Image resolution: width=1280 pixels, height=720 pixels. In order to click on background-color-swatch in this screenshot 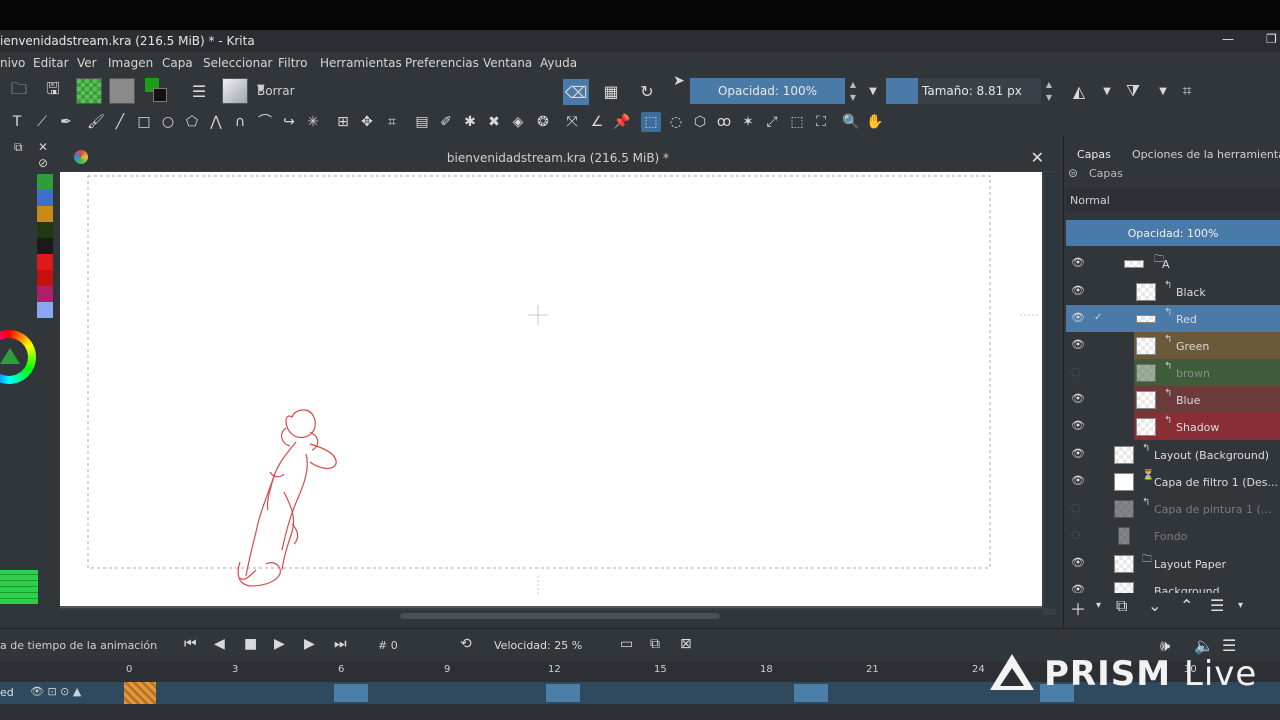, I will do `click(160, 95)`.